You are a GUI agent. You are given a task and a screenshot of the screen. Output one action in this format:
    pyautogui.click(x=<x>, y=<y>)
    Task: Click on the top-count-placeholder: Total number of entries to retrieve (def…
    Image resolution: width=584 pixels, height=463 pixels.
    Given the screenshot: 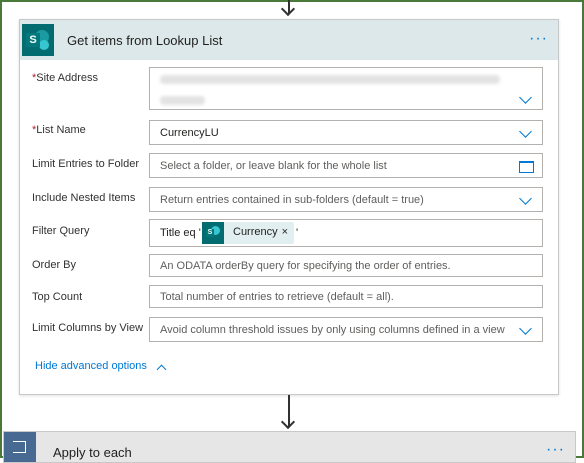 What is the action you would take?
    pyautogui.click(x=277, y=296)
    